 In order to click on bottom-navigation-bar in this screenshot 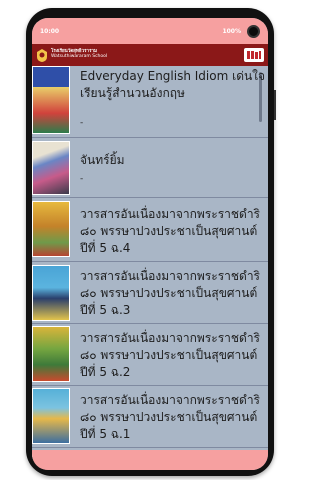, I will do `click(150, 460)`.